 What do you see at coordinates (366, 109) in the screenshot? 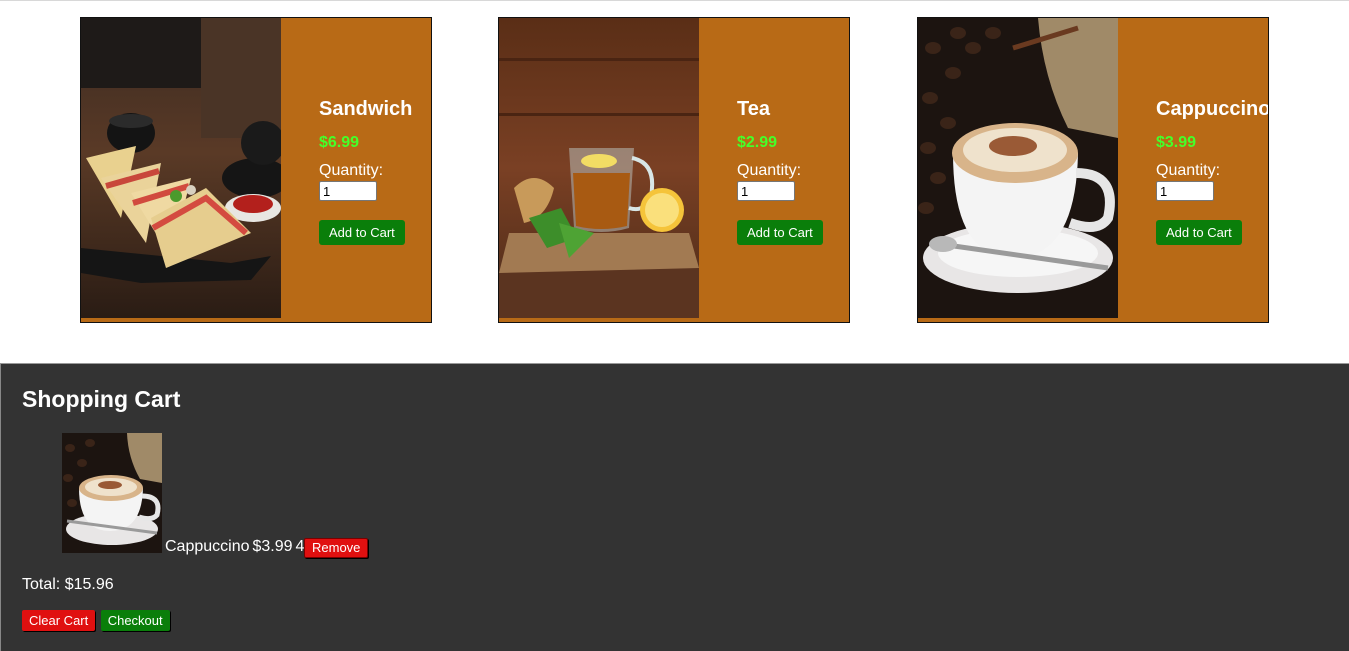
I see `product-name: Sandwich` at bounding box center [366, 109].